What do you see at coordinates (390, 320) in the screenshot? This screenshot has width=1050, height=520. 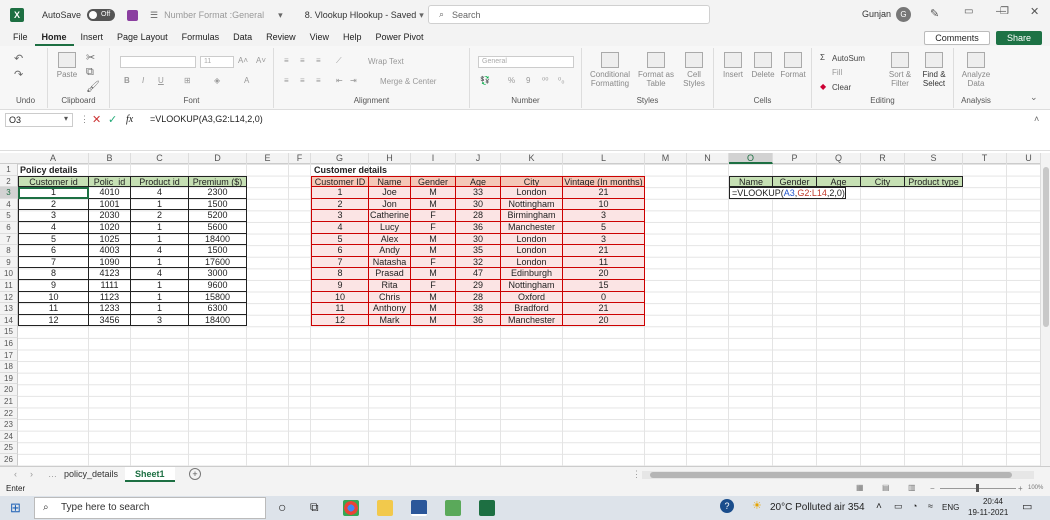 I see `customer-cell: Mark` at bounding box center [390, 320].